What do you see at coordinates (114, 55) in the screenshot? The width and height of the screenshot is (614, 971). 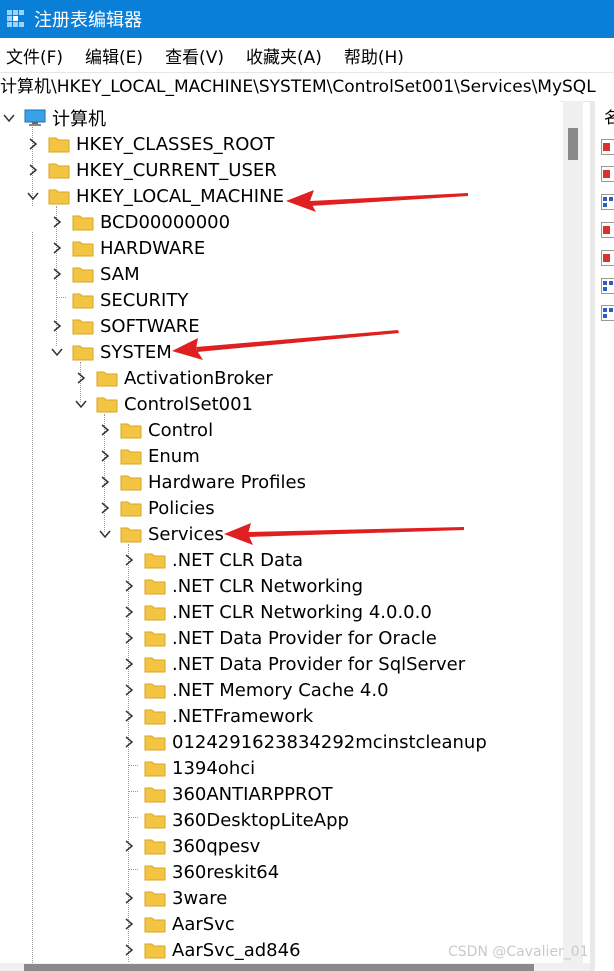 I see `menu-edit: 编辑(E)` at bounding box center [114, 55].